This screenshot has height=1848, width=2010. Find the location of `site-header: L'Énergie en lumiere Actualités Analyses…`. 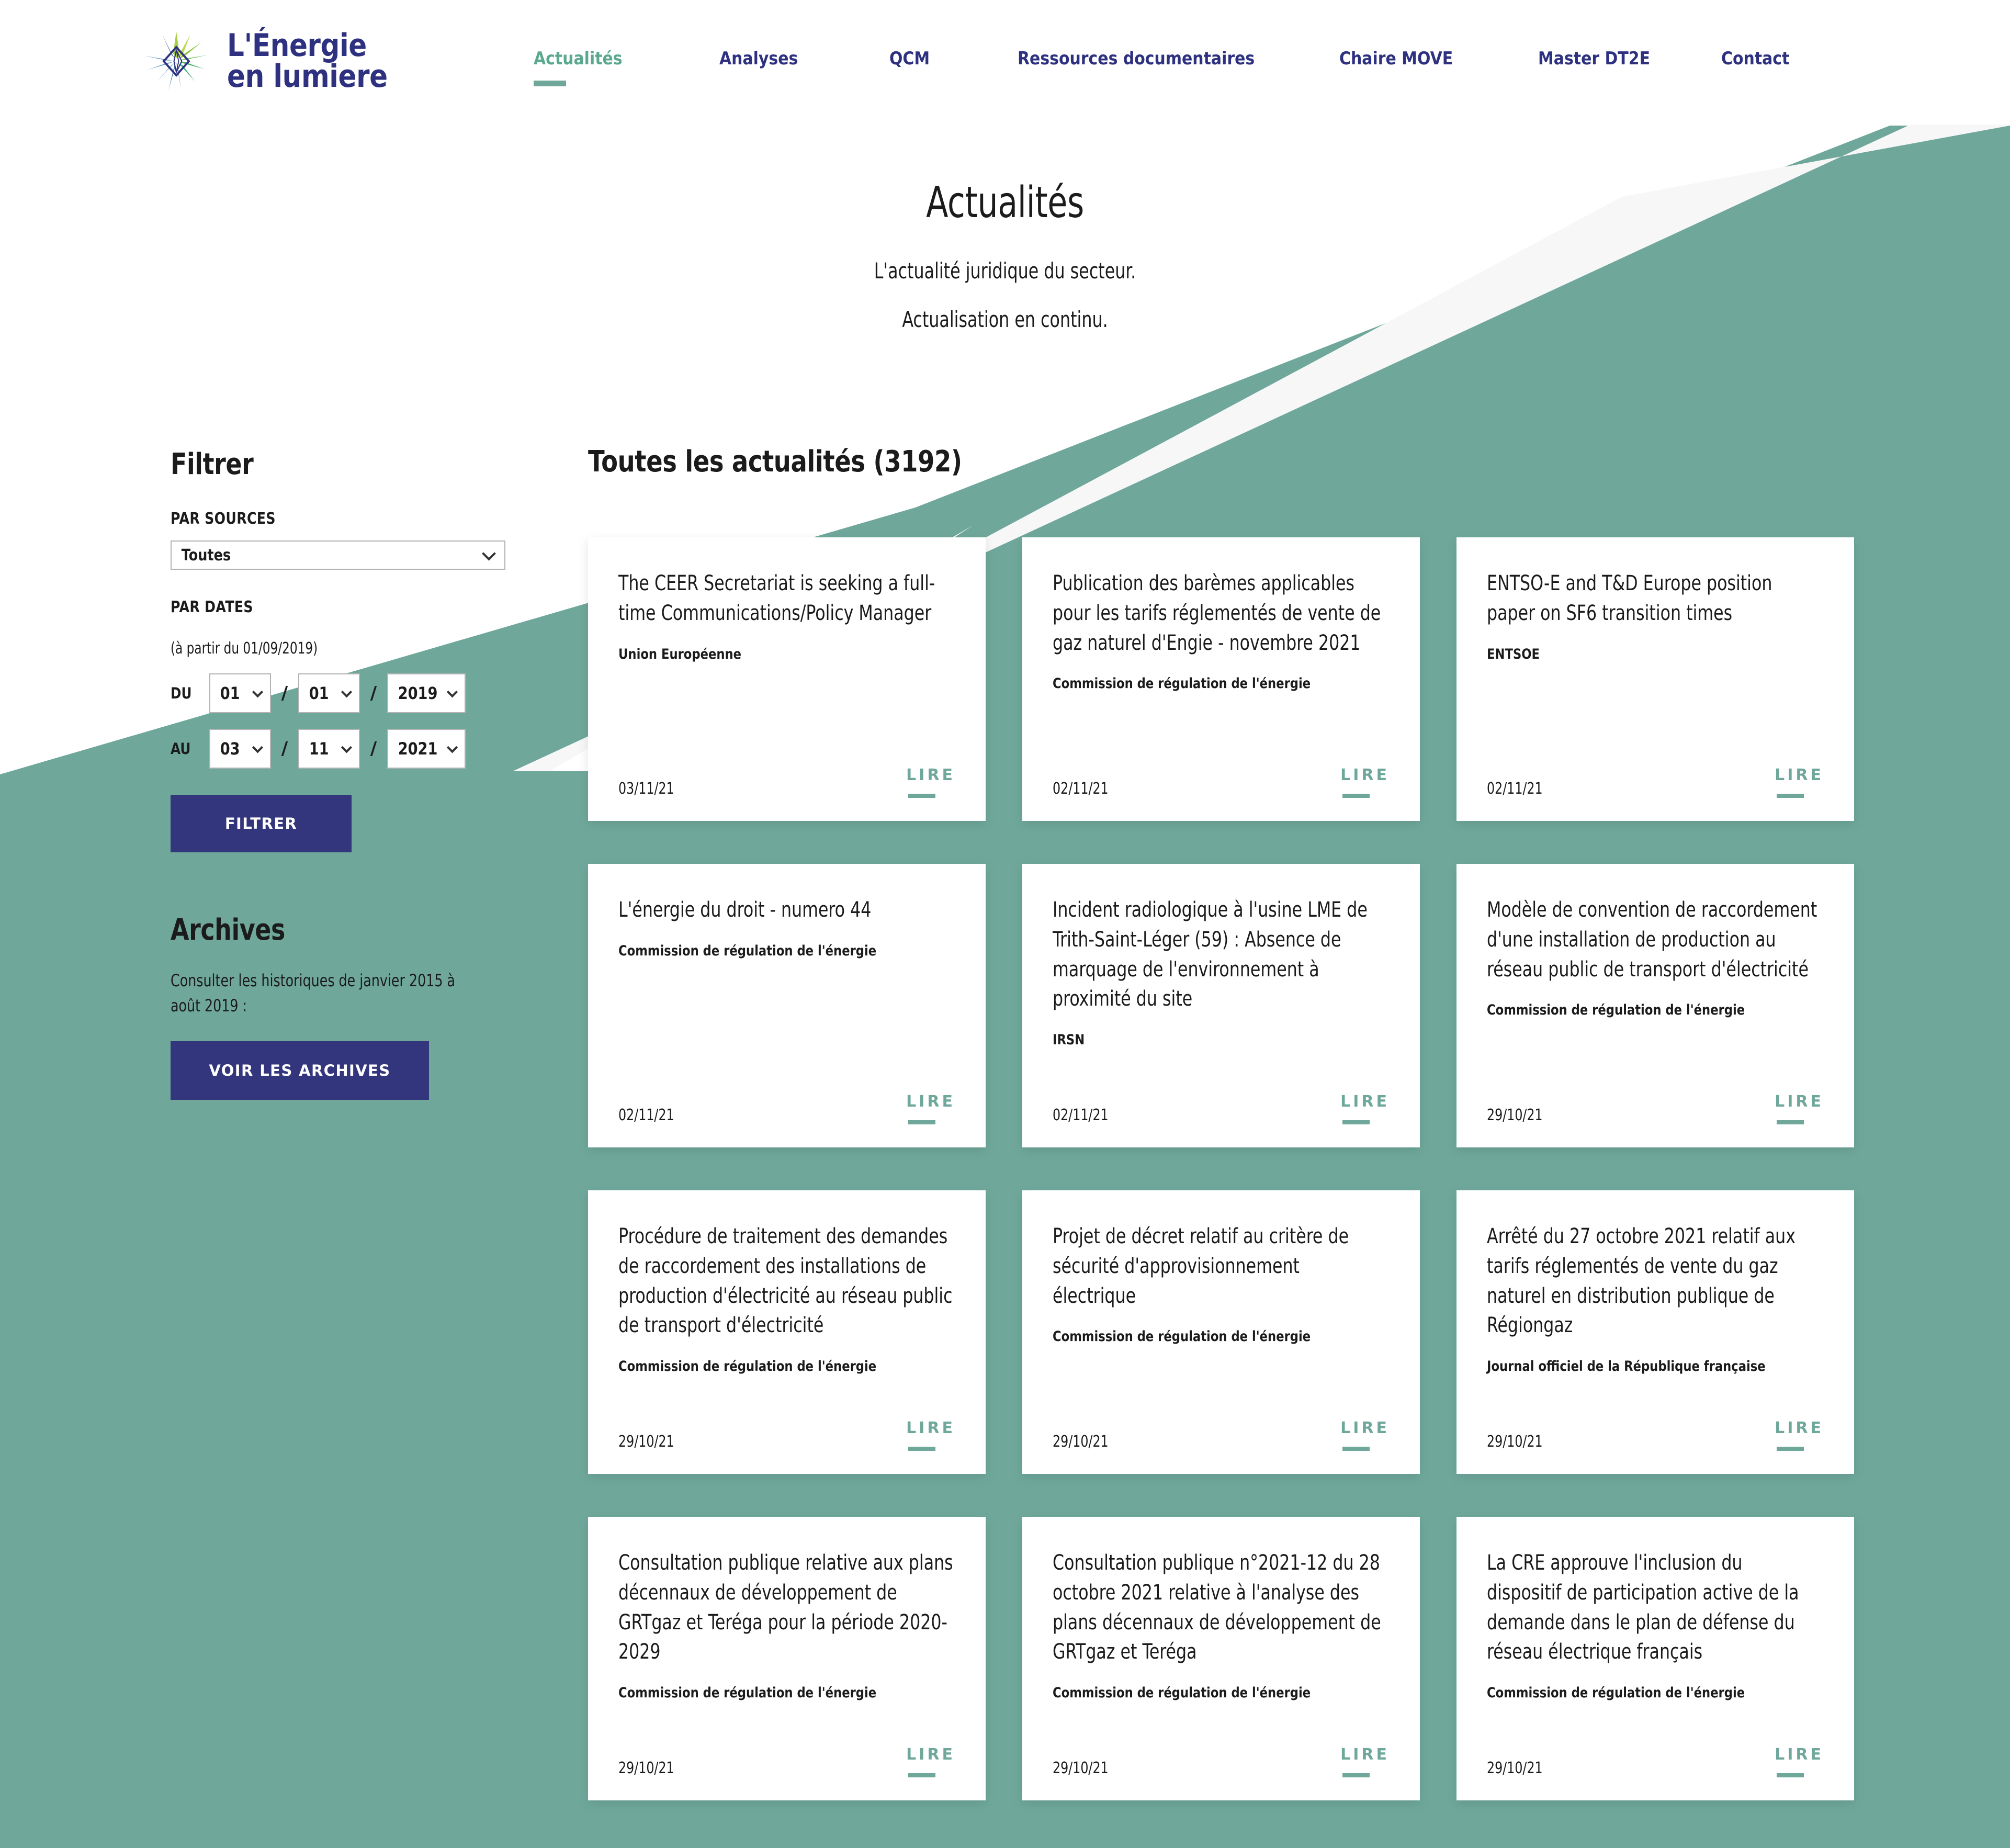

site-header: L'Énergie en lumiere Actualités Analyses… is located at coordinates (1005, 62).